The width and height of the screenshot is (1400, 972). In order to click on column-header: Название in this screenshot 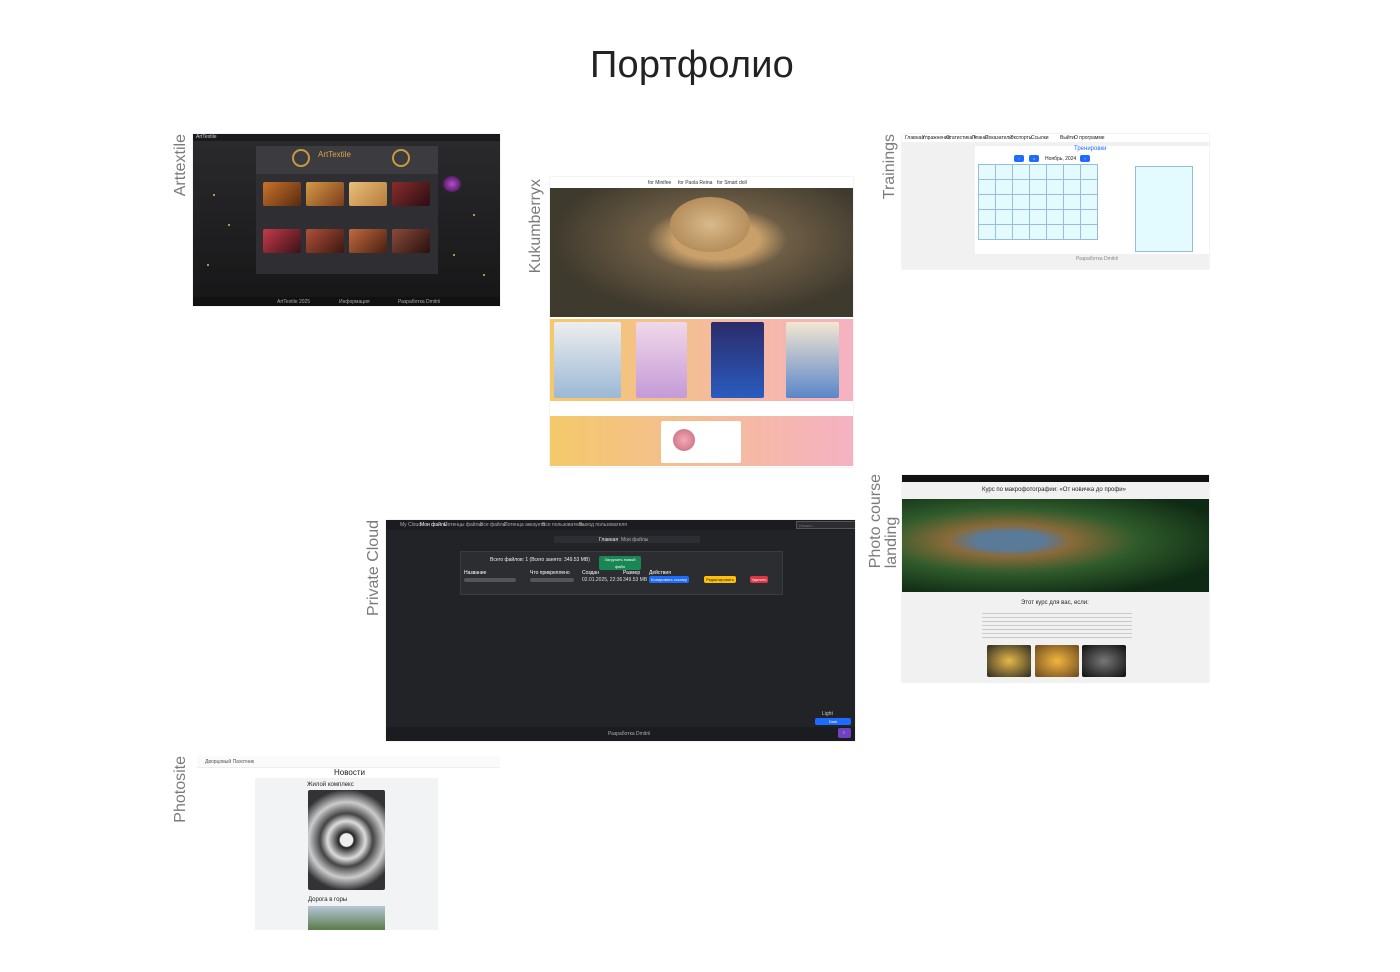, I will do `click(475, 573)`.